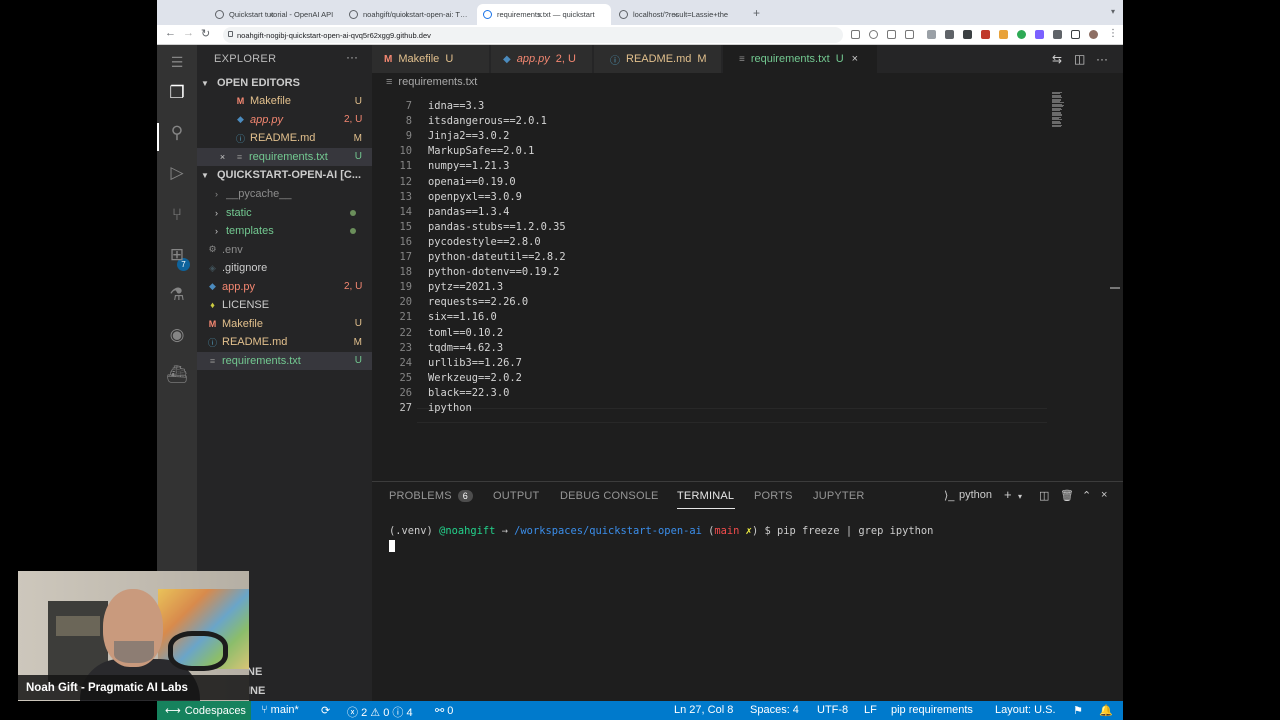 The height and width of the screenshot is (720, 1280). What do you see at coordinates (431, 82) in the screenshot?
I see `breadcrumb: ≡ requirements.txt` at bounding box center [431, 82].